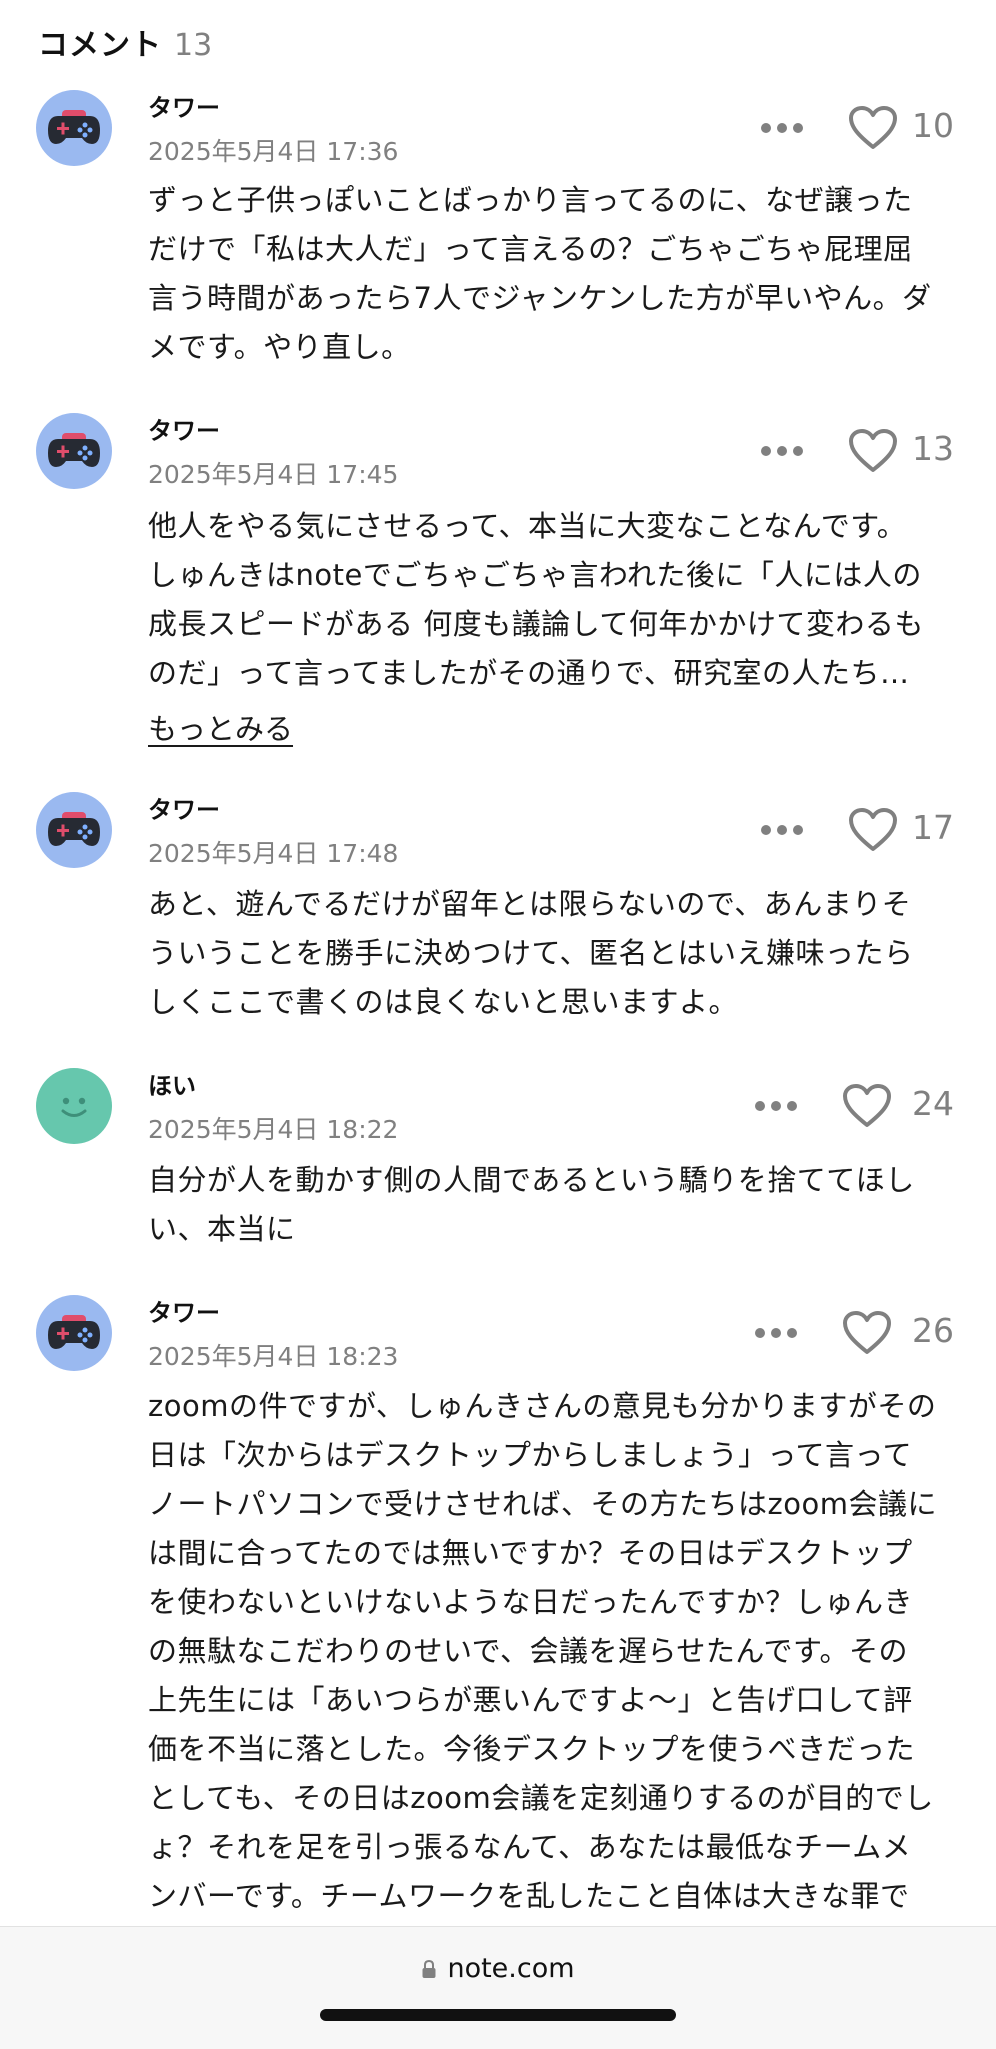  I want to click on comment-date: 2025年5月4日 18:23, so click(273, 1356).